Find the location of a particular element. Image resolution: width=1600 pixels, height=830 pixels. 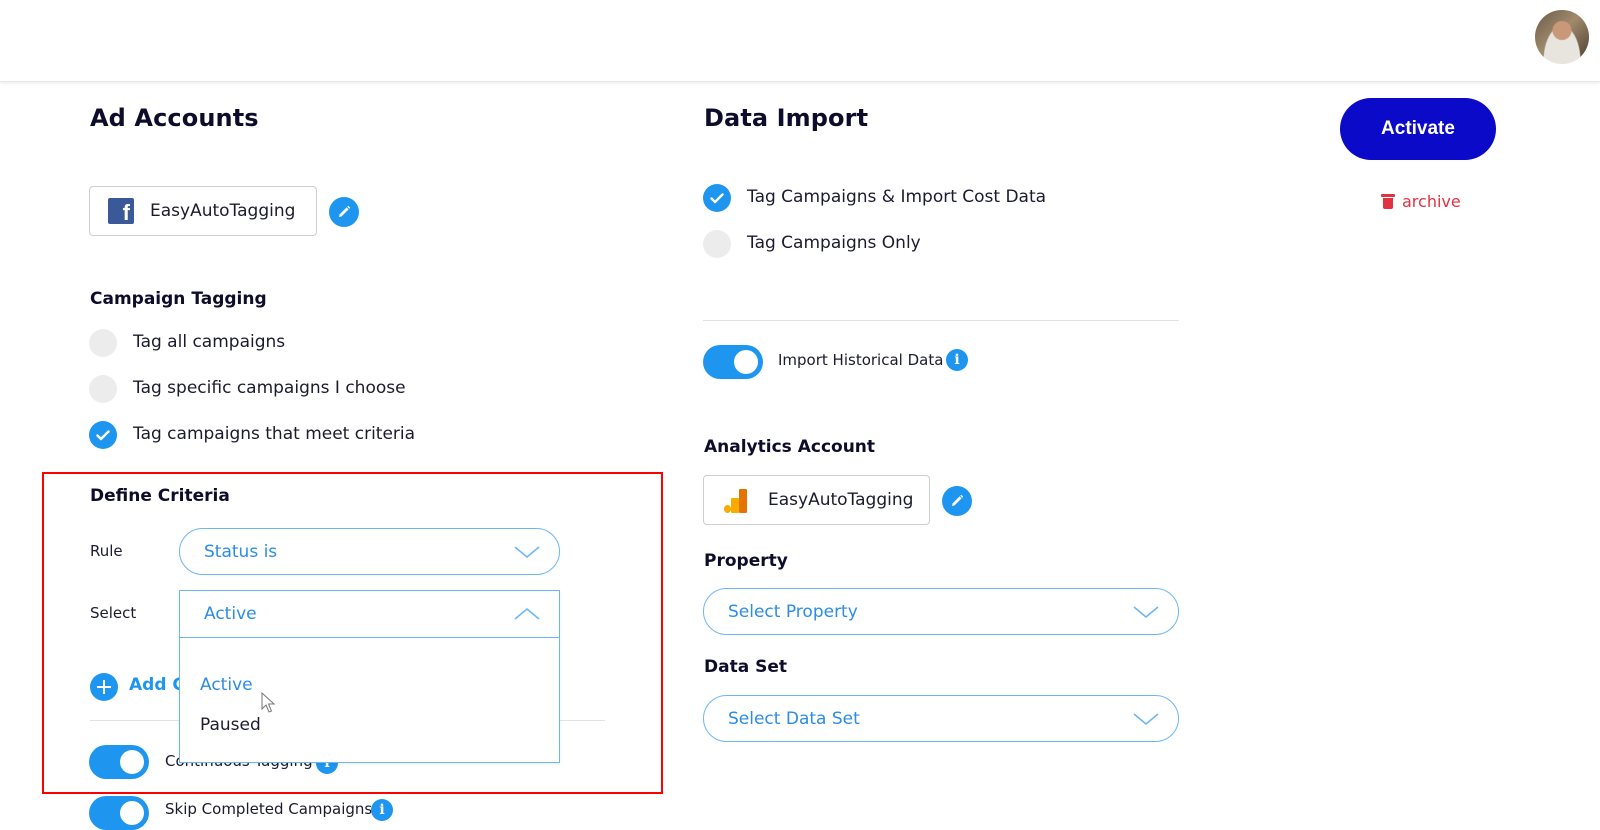

dropdown-option-active: Active is located at coordinates (226, 685).